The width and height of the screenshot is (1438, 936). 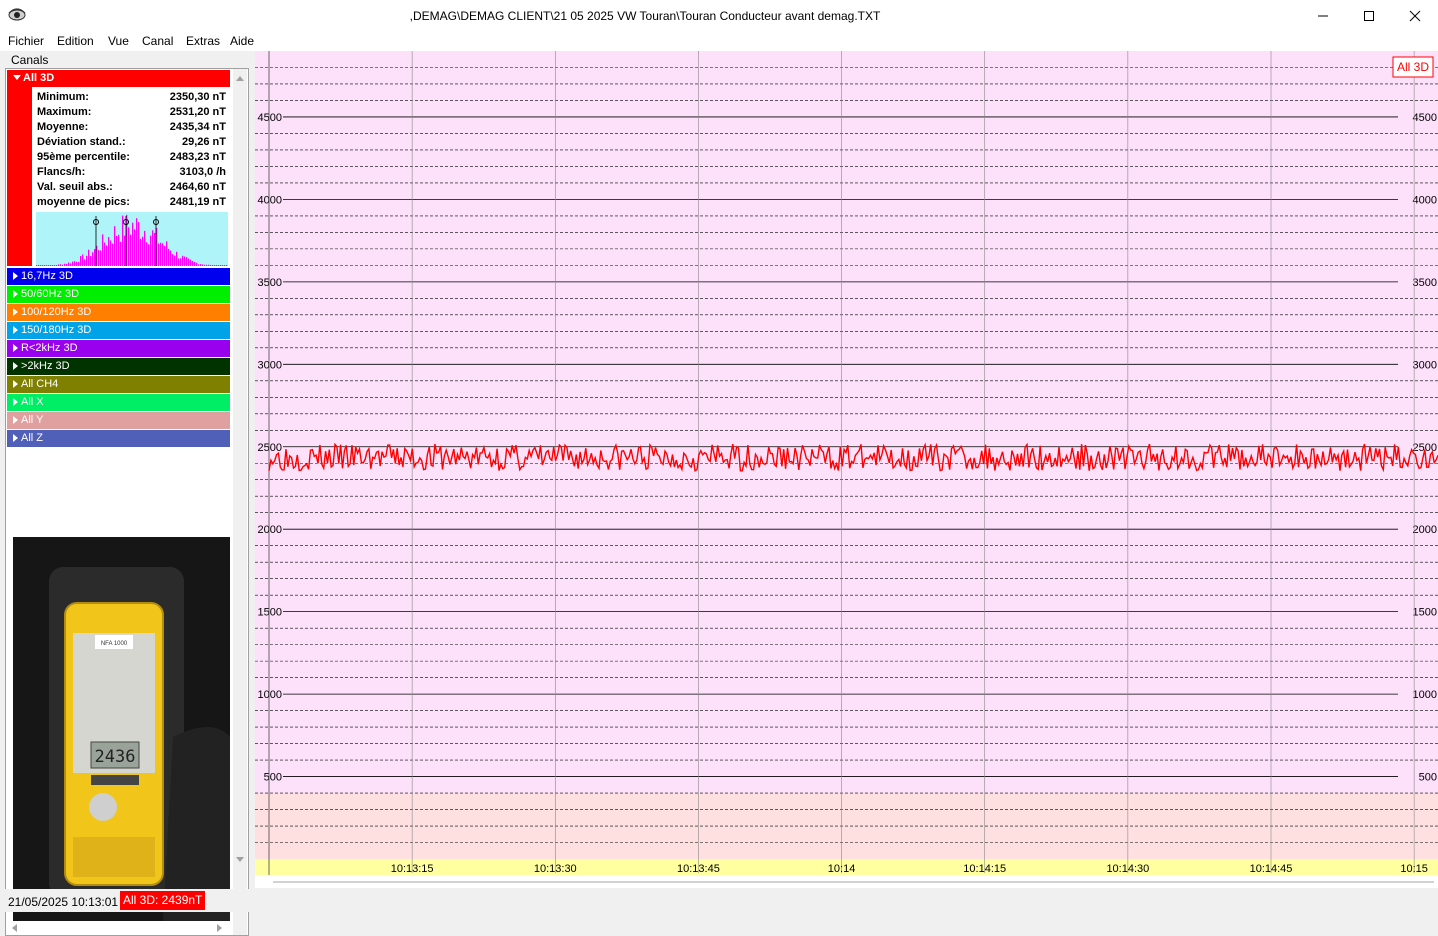 I want to click on y-tick-label-left: 500, so click(x=273, y=778).